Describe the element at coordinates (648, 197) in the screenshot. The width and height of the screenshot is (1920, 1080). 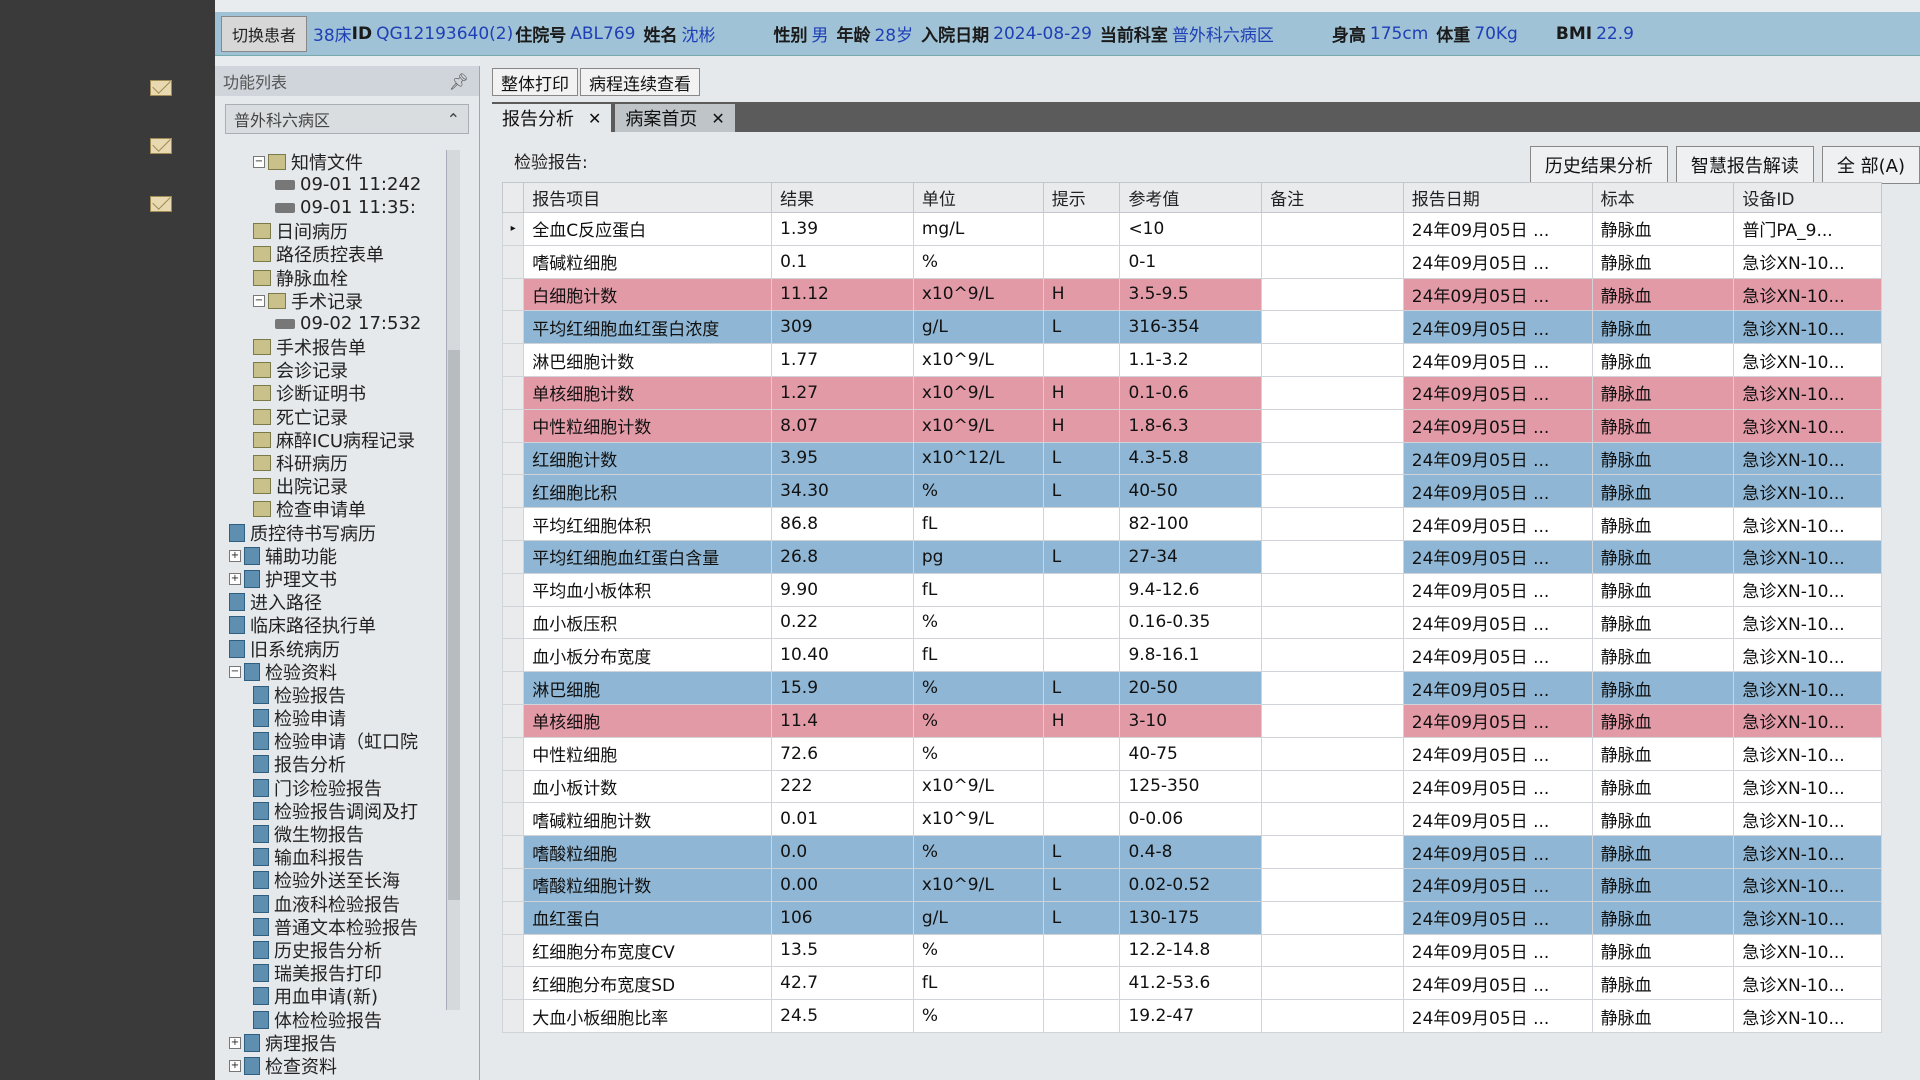
I see `column-header: 报告项目` at that location.